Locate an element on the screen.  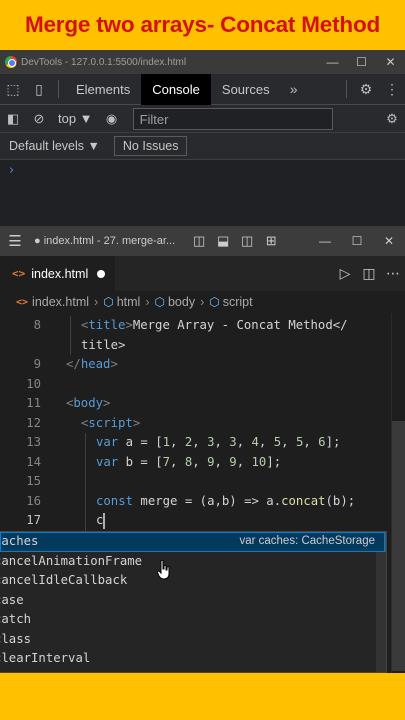
line-number: 16 is located at coordinates (33, 500).